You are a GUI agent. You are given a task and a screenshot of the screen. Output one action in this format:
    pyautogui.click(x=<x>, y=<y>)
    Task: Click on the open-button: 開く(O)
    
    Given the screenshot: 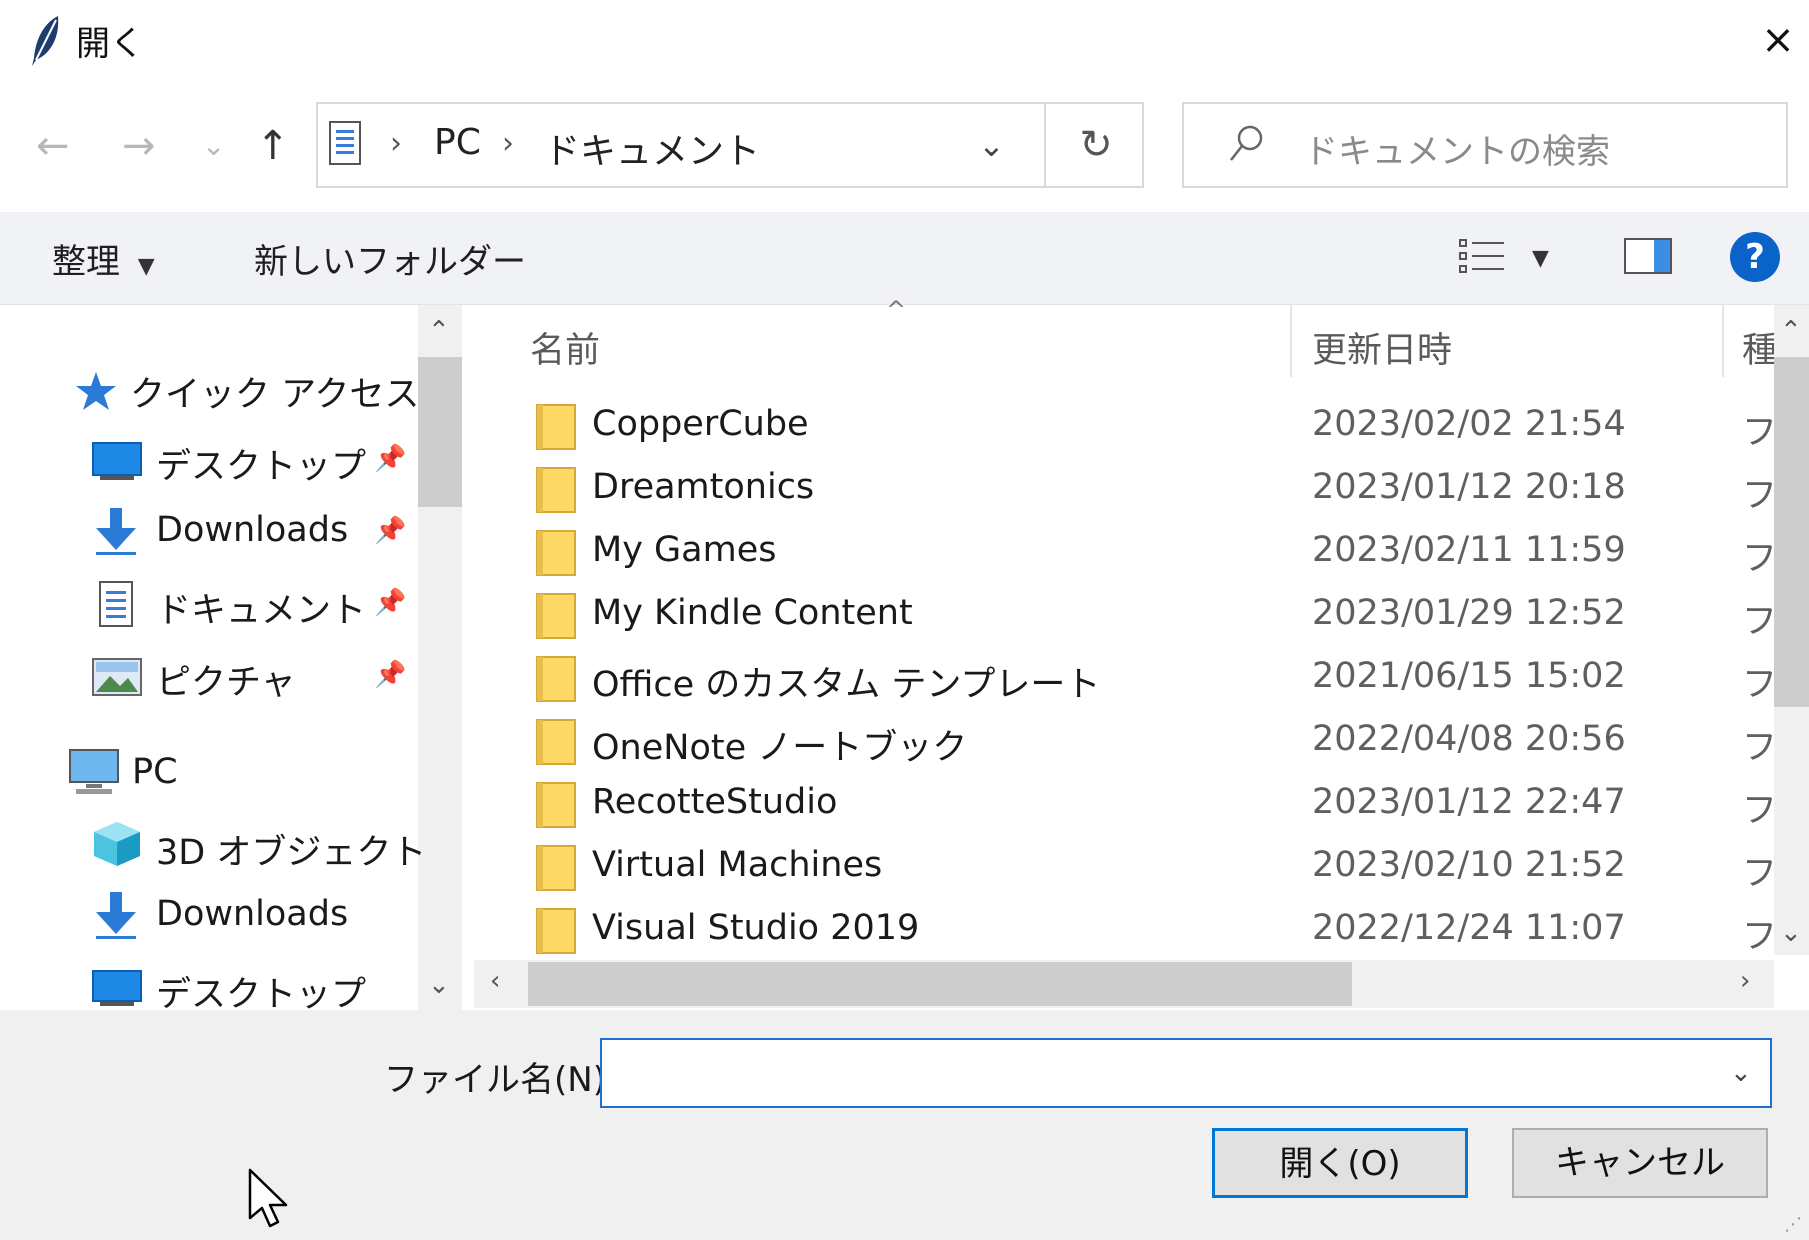 What is the action you would take?
    pyautogui.click(x=1340, y=1163)
    